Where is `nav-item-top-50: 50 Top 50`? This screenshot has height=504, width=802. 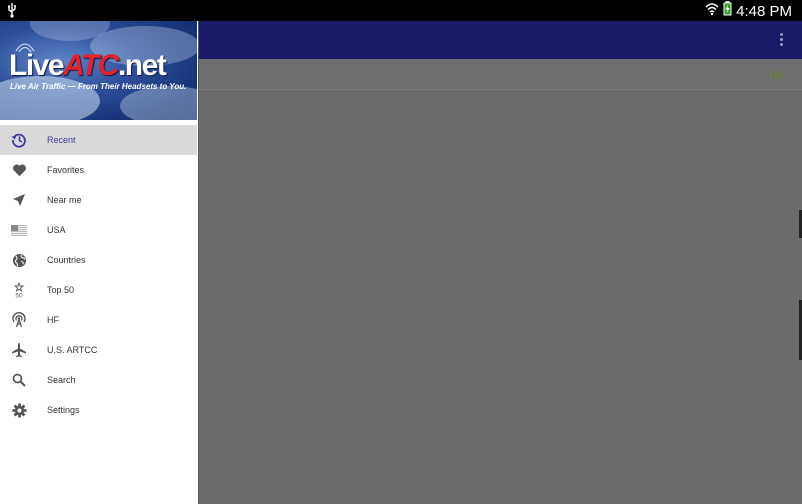 nav-item-top-50: 50 Top 50 is located at coordinates (98, 290).